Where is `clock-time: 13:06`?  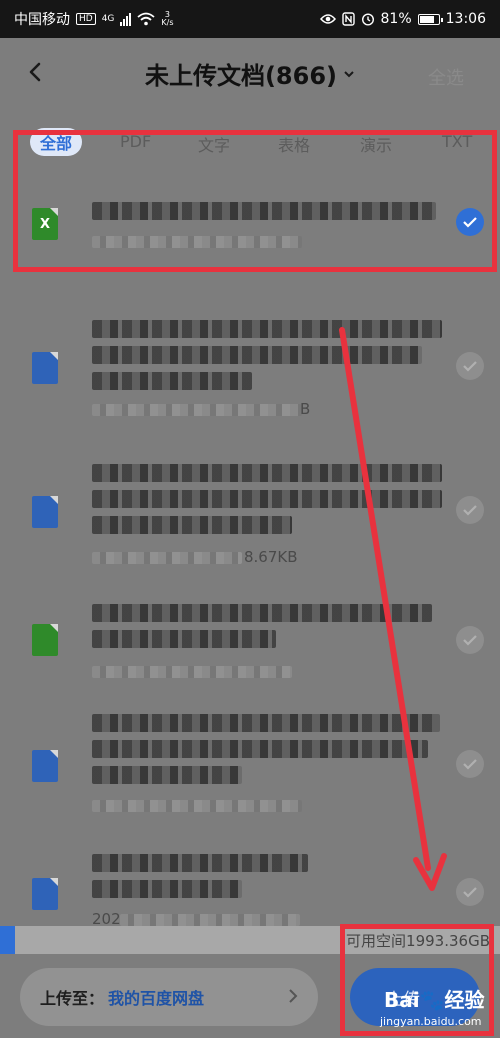
clock-time: 13:06 is located at coordinates (465, 19).